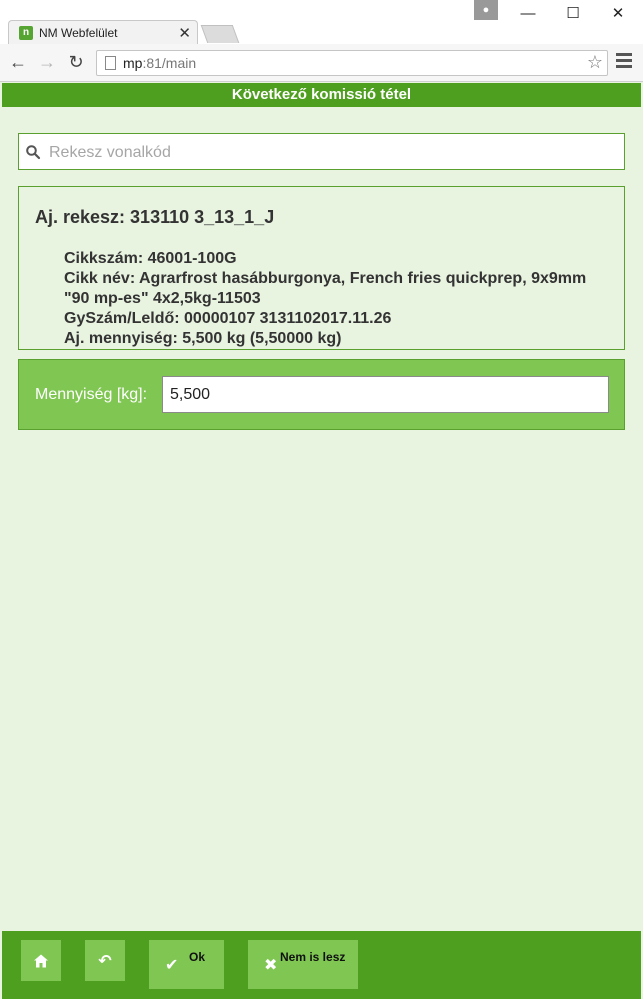 This screenshot has width=643, height=999. What do you see at coordinates (334, 152) in the screenshot?
I see `barcode-search-input` at bounding box center [334, 152].